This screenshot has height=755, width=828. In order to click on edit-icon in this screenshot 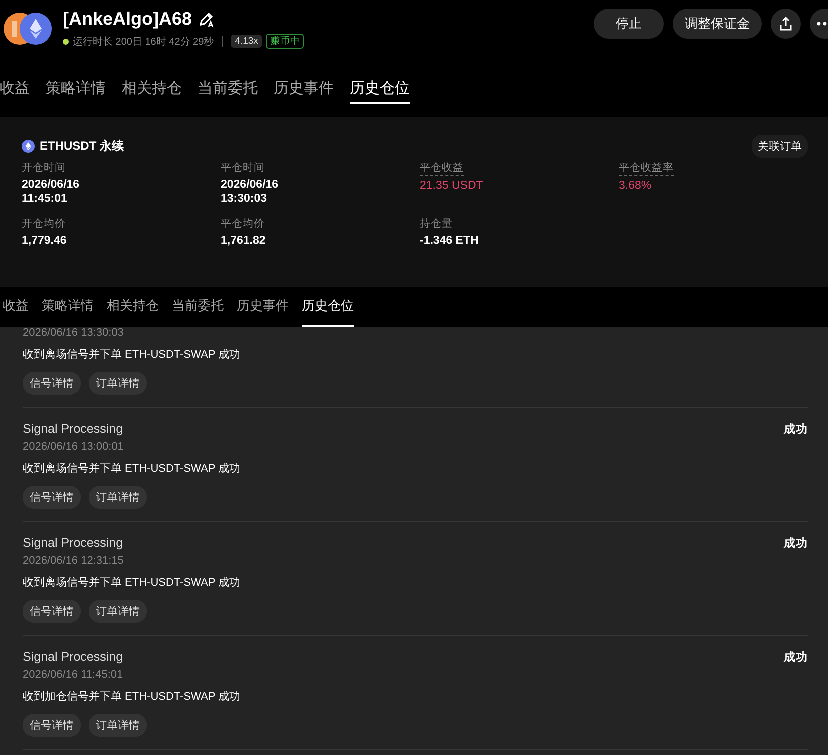, I will do `click(207, 20)`.